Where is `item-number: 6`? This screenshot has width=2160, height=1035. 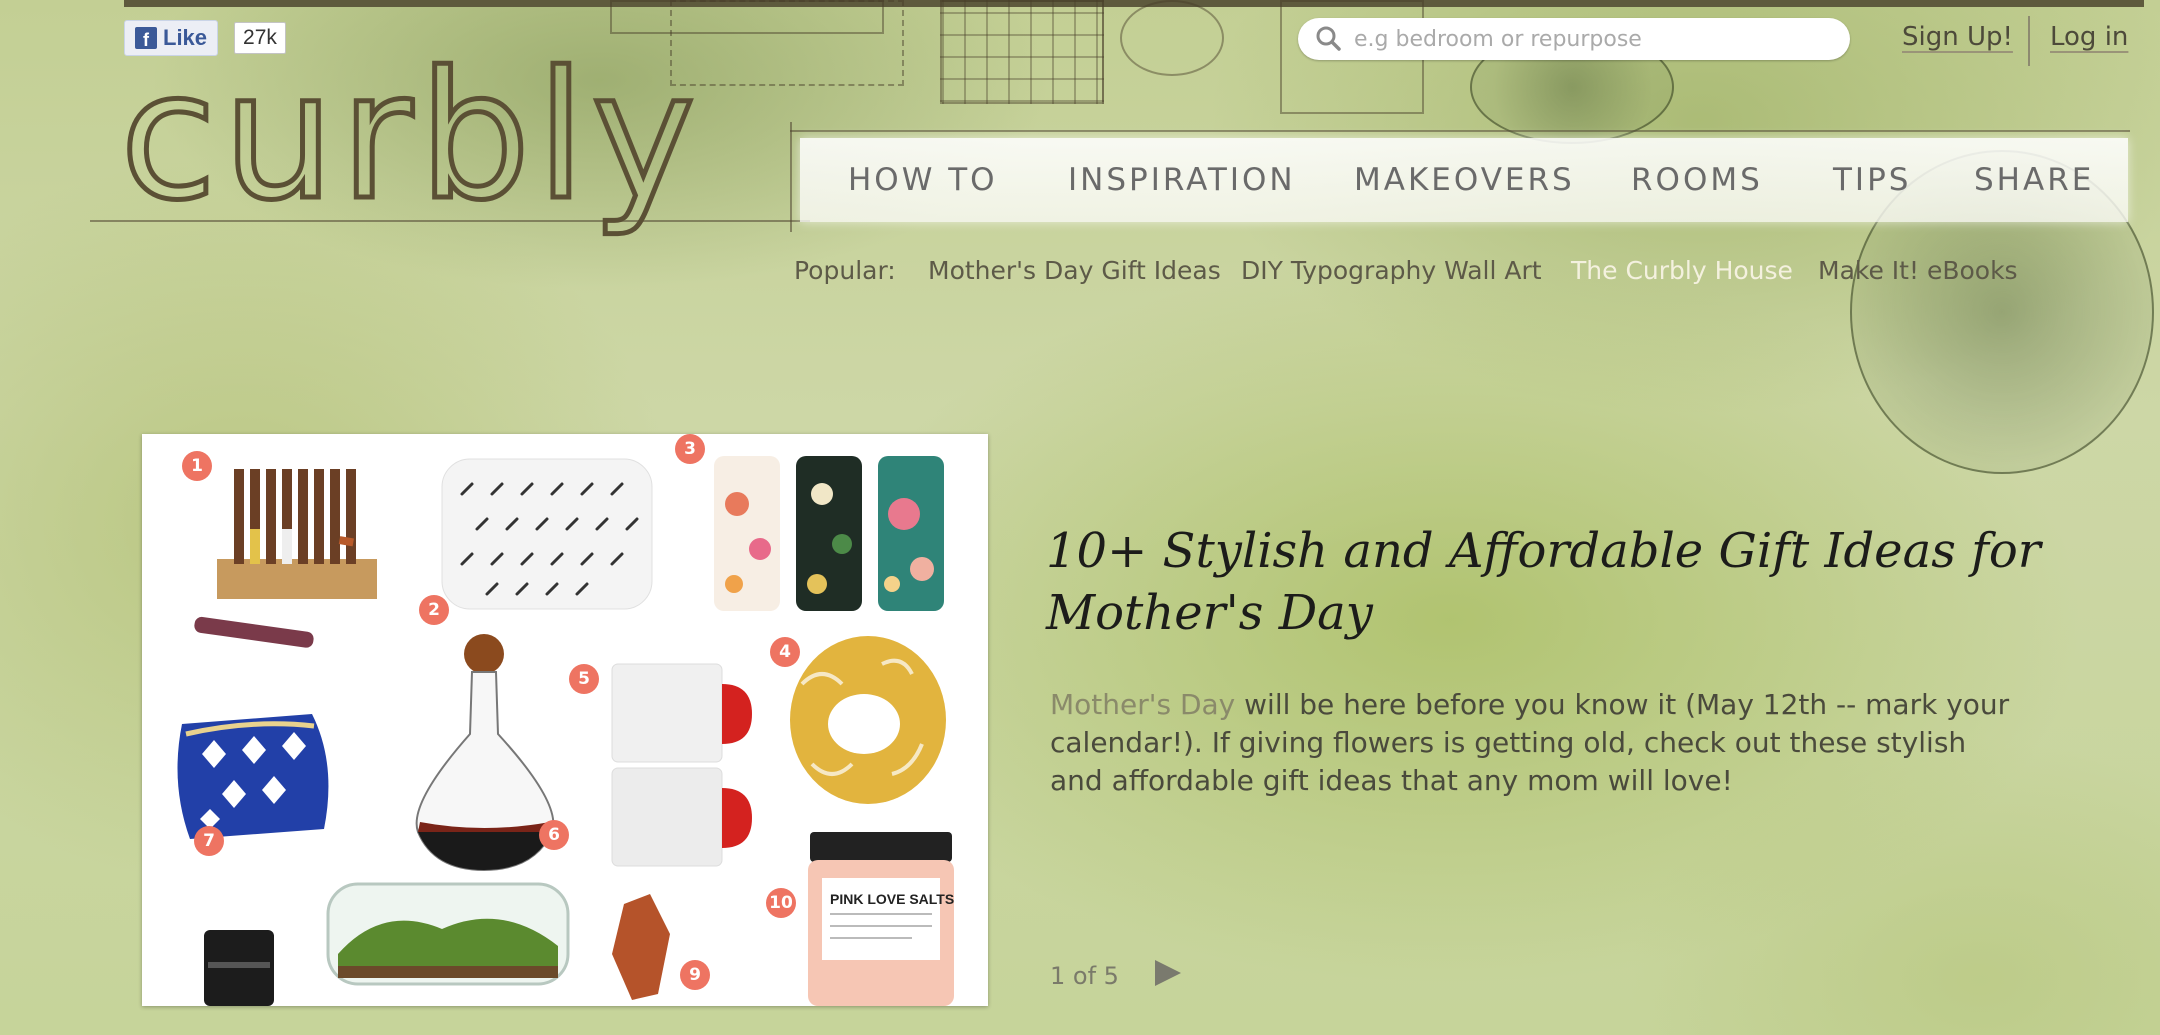
item-number: 6 is located at coordinates (554, 835).